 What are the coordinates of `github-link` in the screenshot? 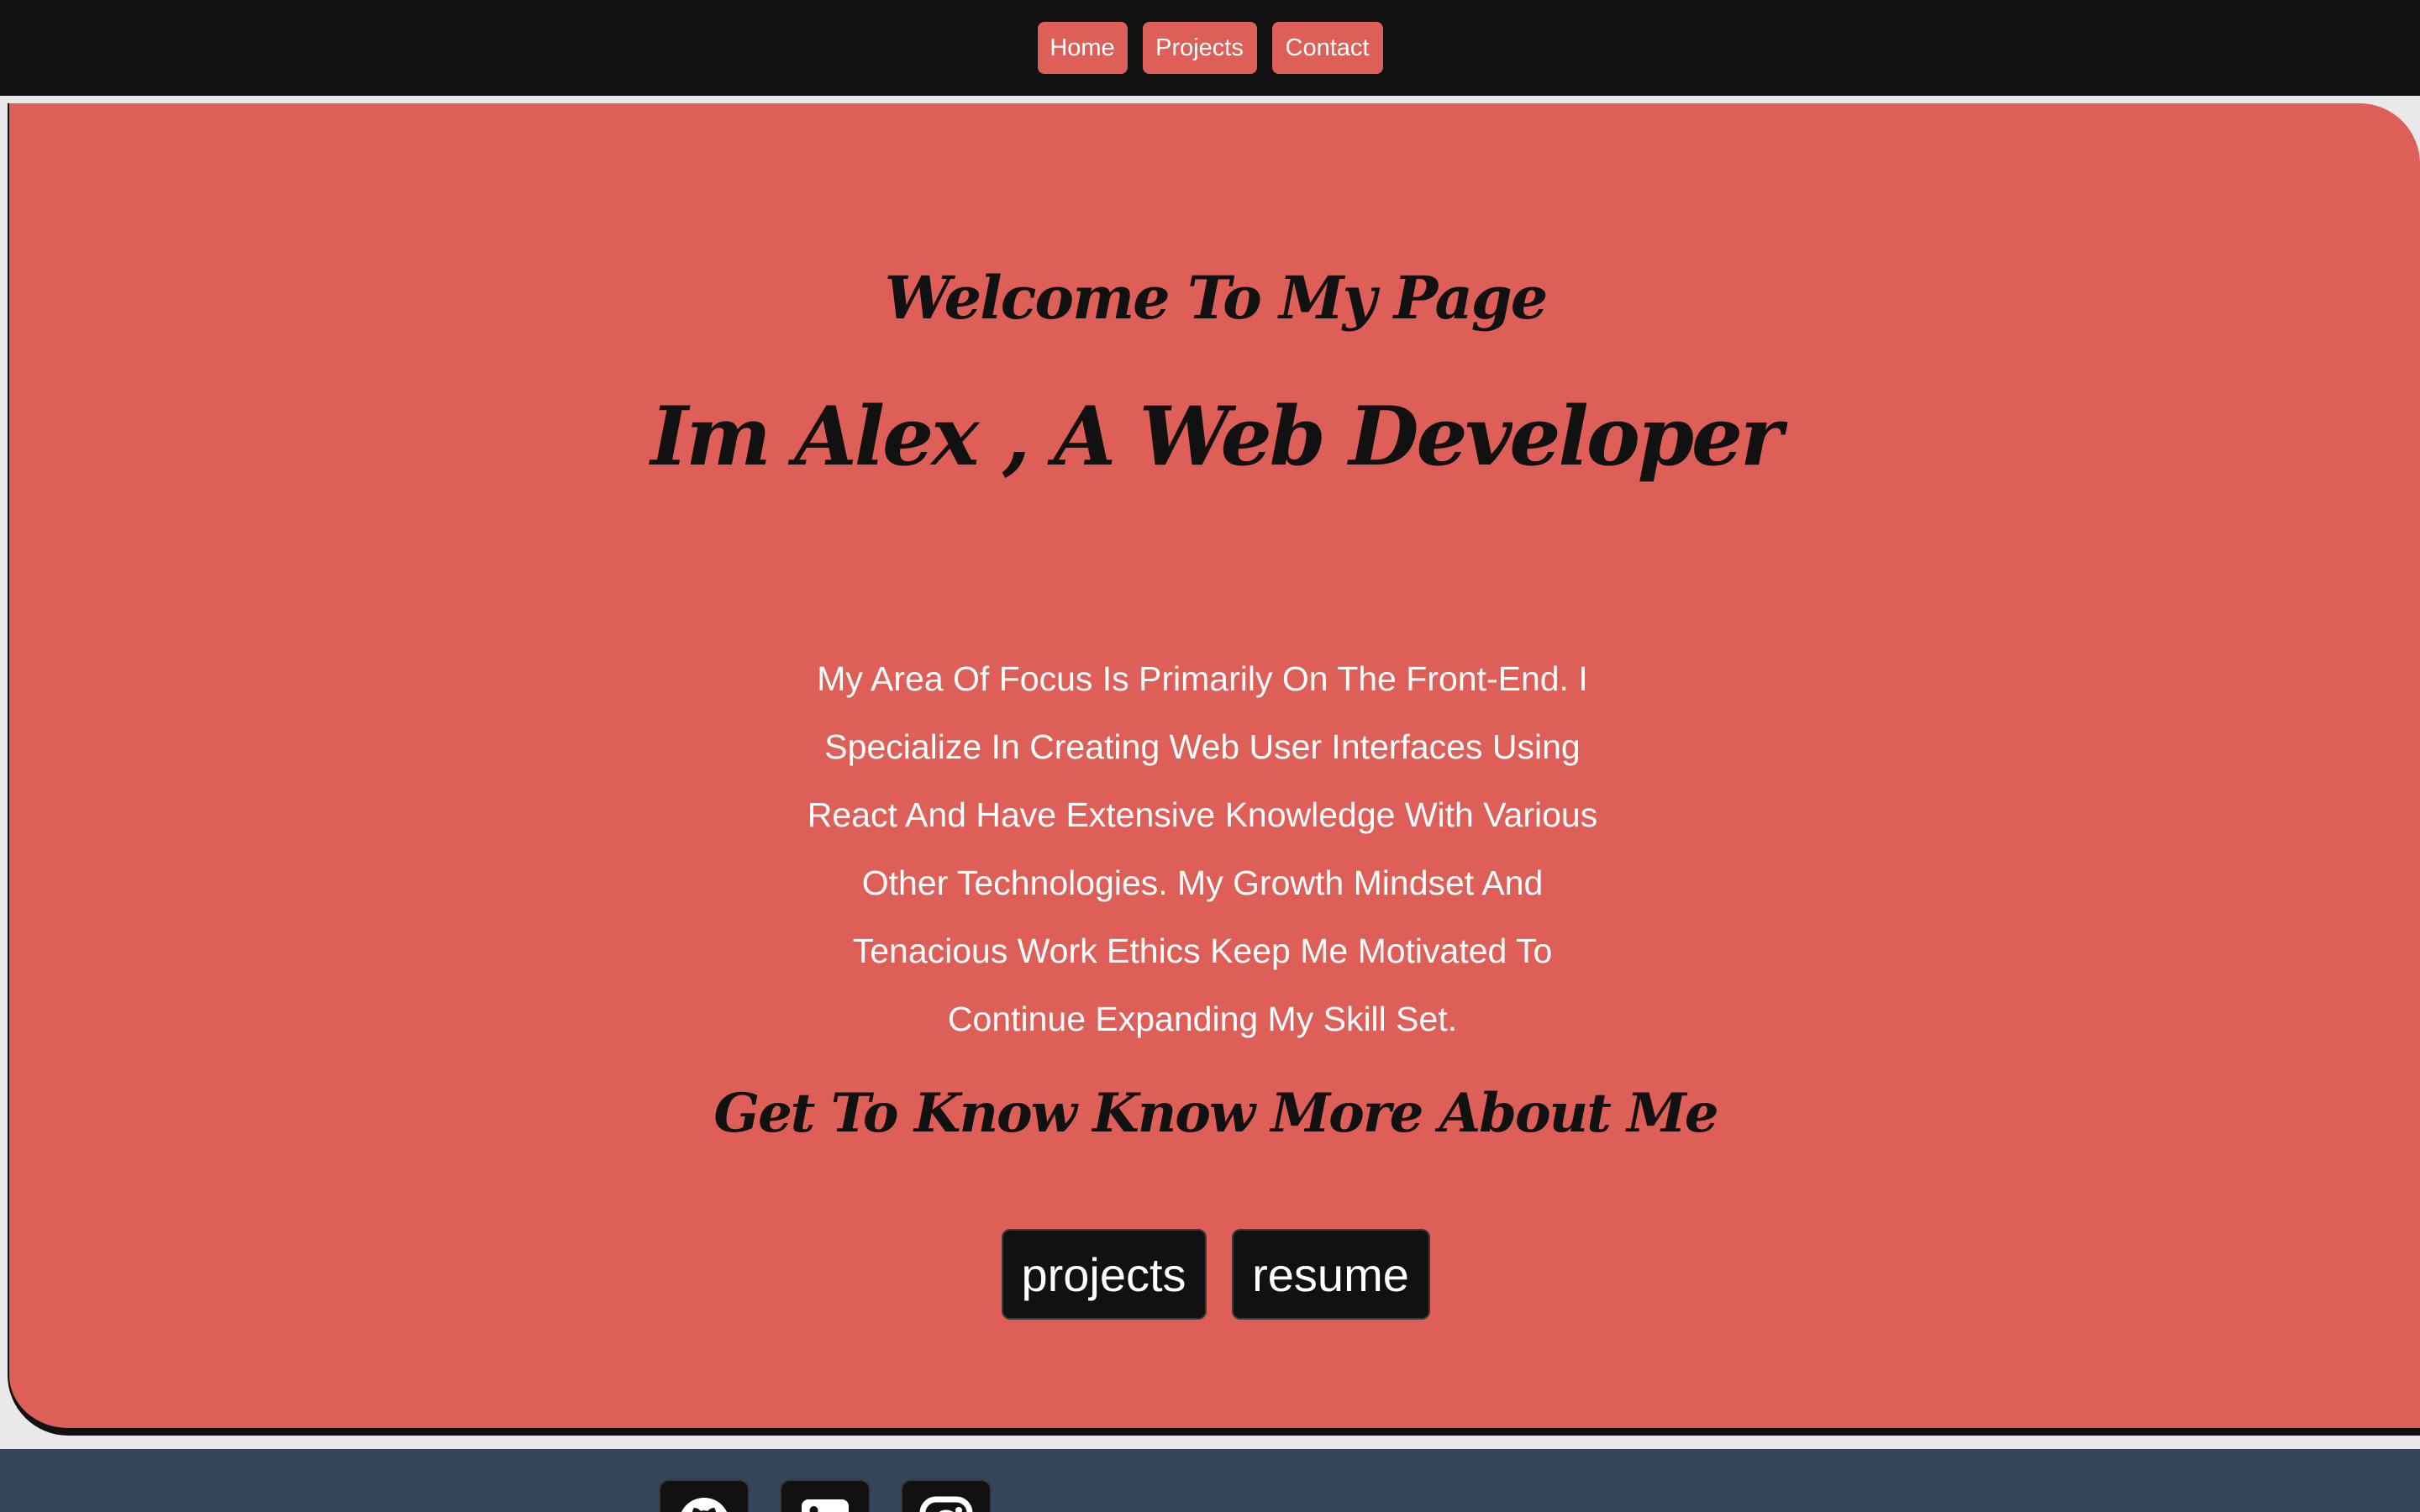 It's located at (704, 1495).